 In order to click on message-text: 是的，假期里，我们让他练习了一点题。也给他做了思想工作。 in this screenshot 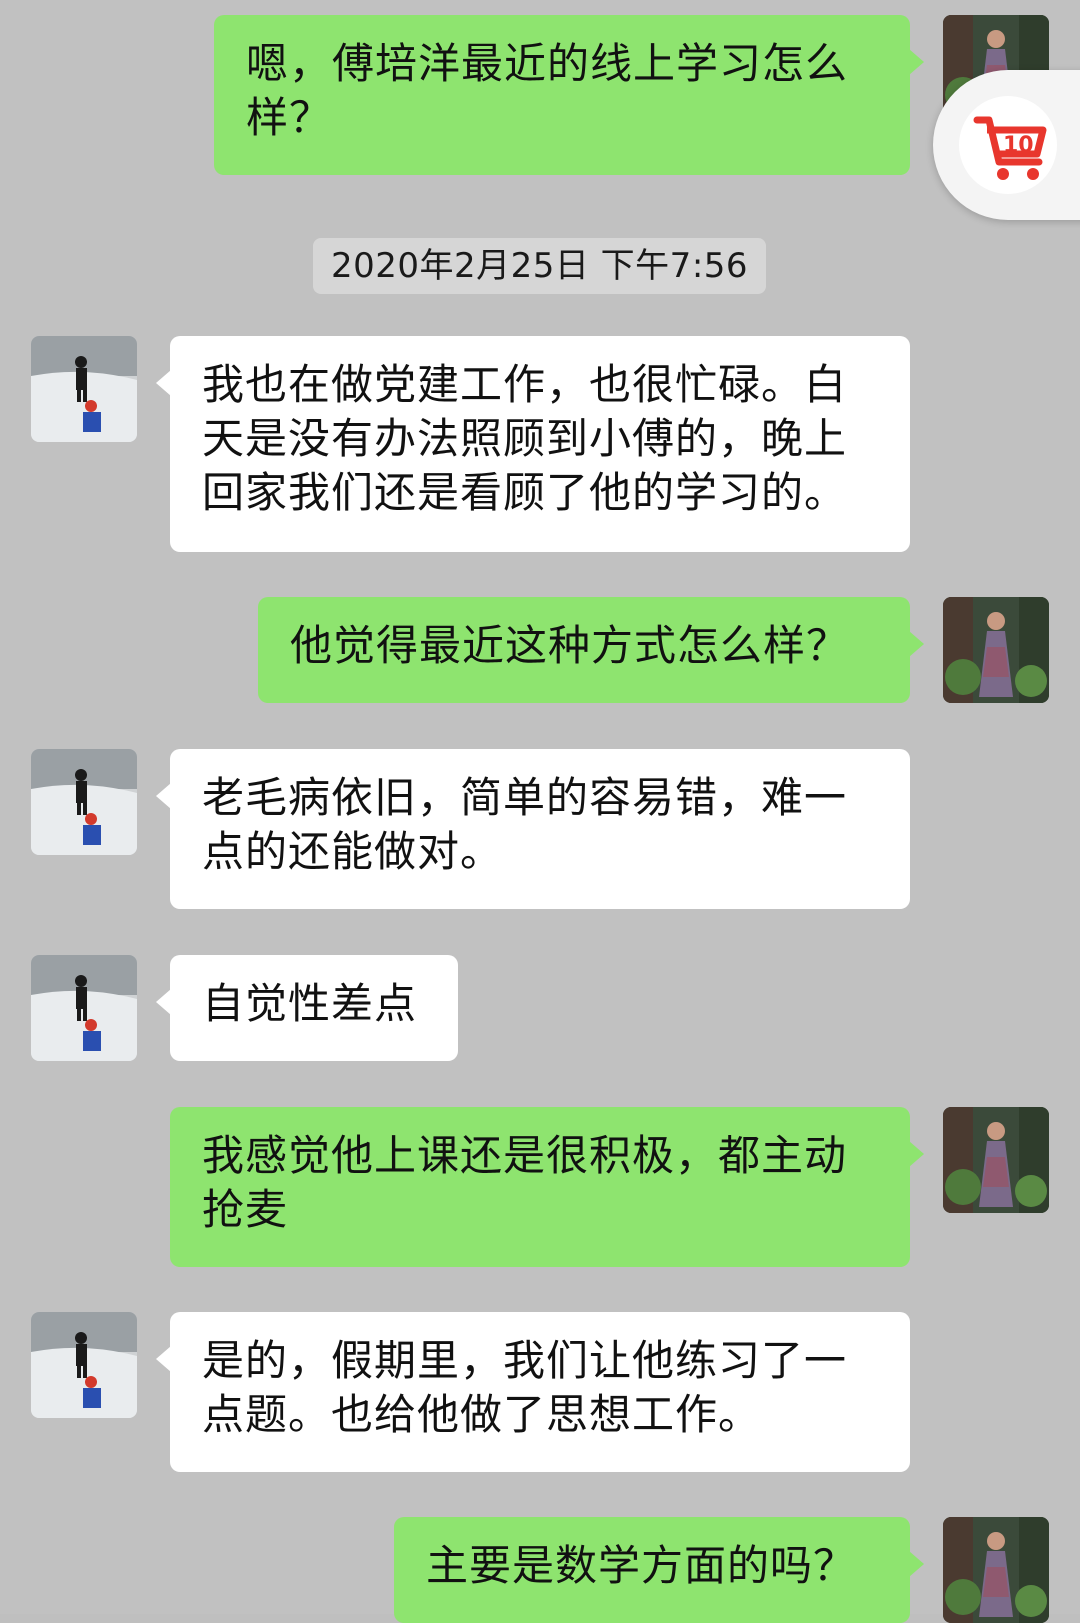, I will do `click(525, 1387)`.